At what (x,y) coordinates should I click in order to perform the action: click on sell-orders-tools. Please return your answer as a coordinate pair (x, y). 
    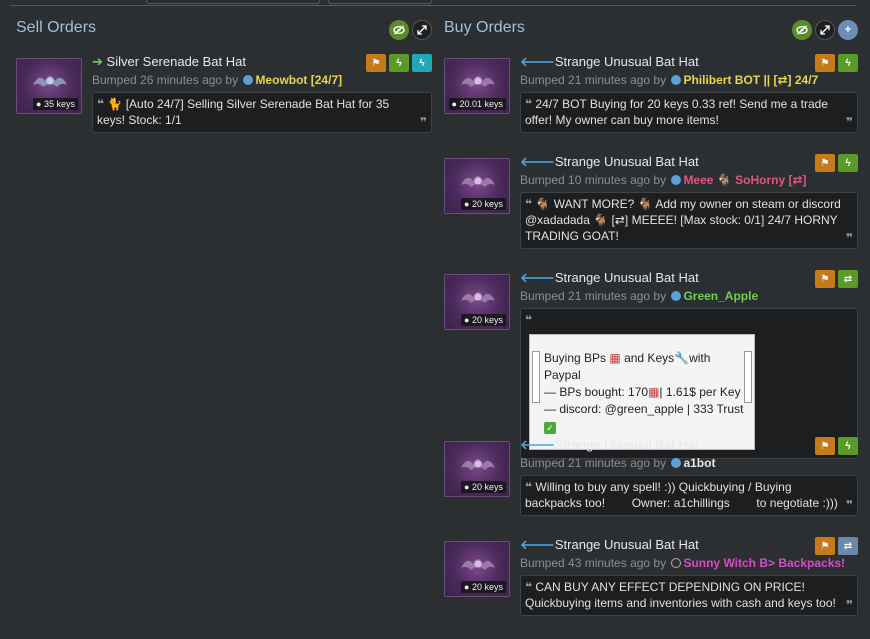
    Looking at the image, I should click on (410, 30).